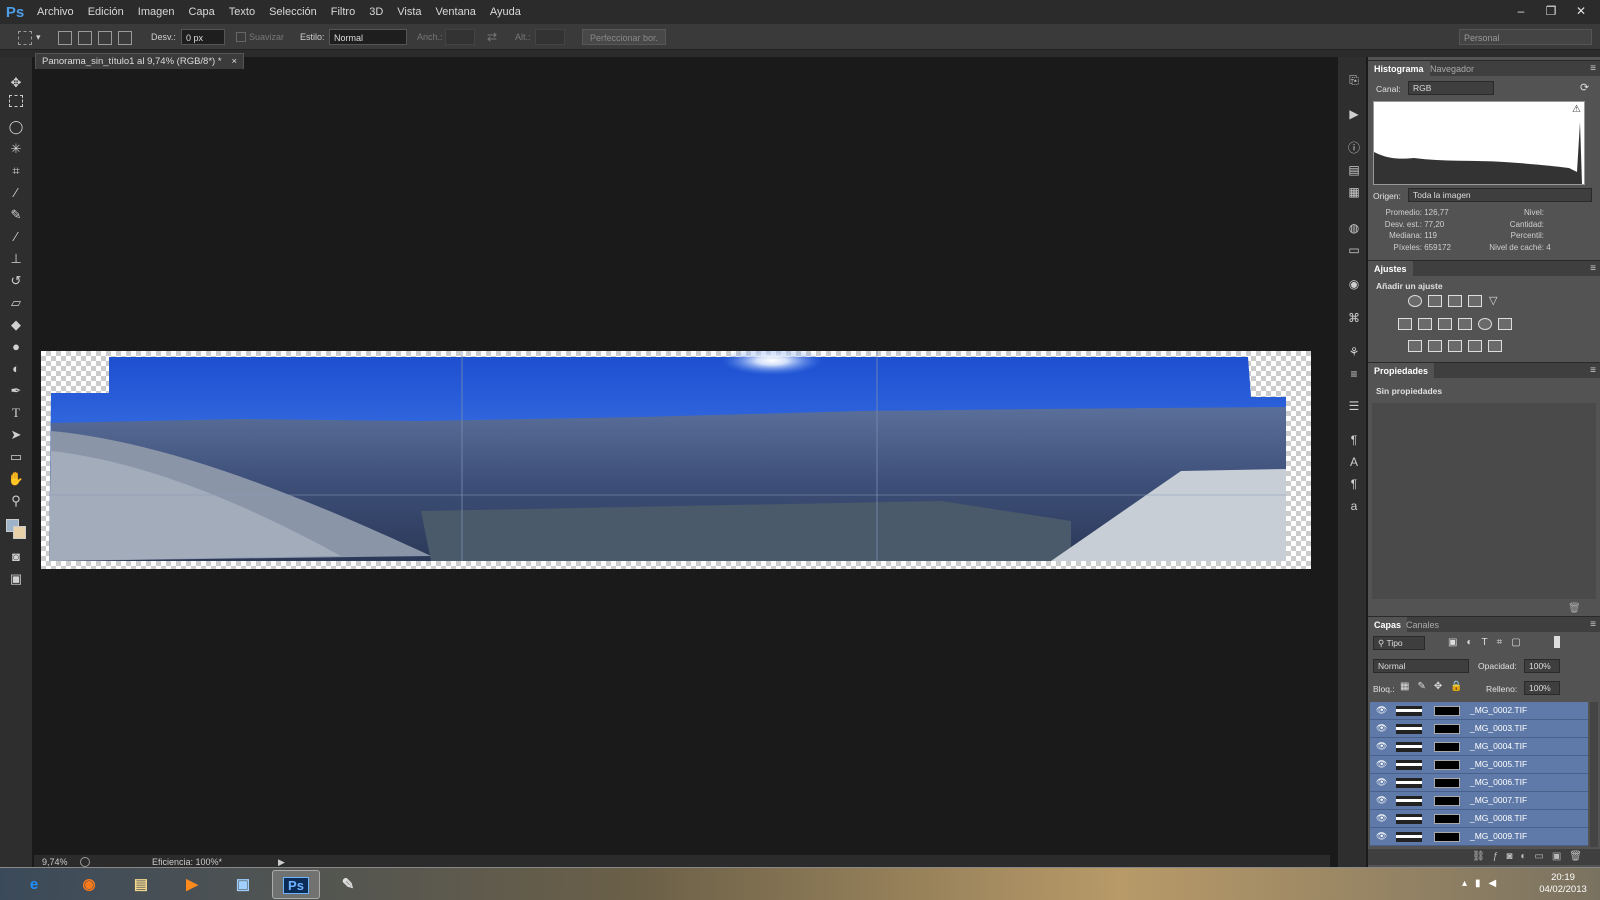  Describe the element at coordinates (505, 12) in the screenshot. I see `menu-ayuda: Ayuda` at that location.